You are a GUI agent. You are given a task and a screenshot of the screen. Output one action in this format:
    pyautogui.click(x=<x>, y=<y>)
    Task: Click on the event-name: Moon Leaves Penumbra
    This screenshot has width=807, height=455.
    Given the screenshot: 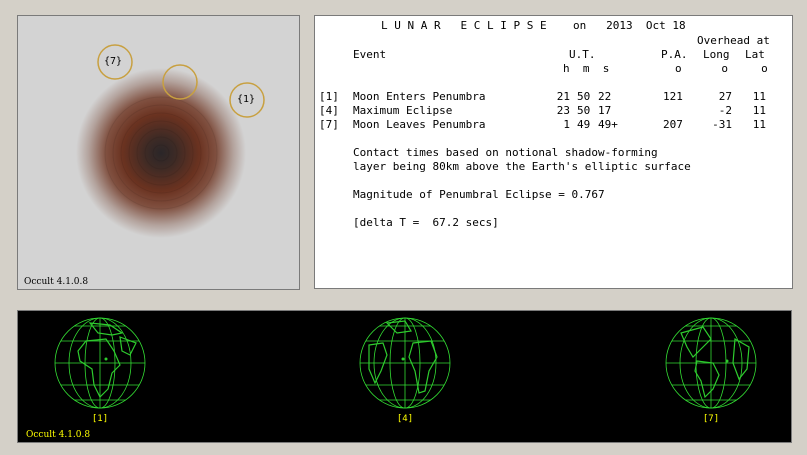 What is the action you would take?
    pyautogui.click(x=419, y=124)
    